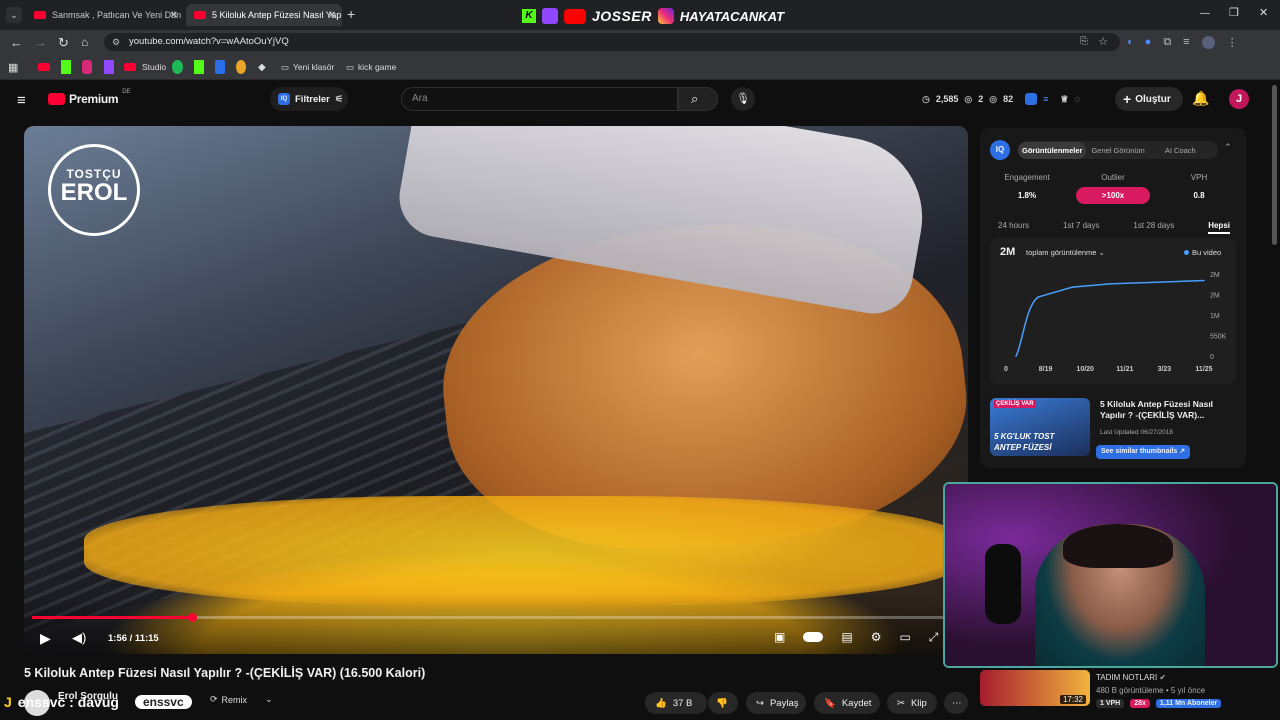 The width and height of the screenshot is (1280, 720). What do you see at coordinates (1219, 227) in the screenshot?
I see `range-all: Hepsi` at bounding box center [1219, 227].